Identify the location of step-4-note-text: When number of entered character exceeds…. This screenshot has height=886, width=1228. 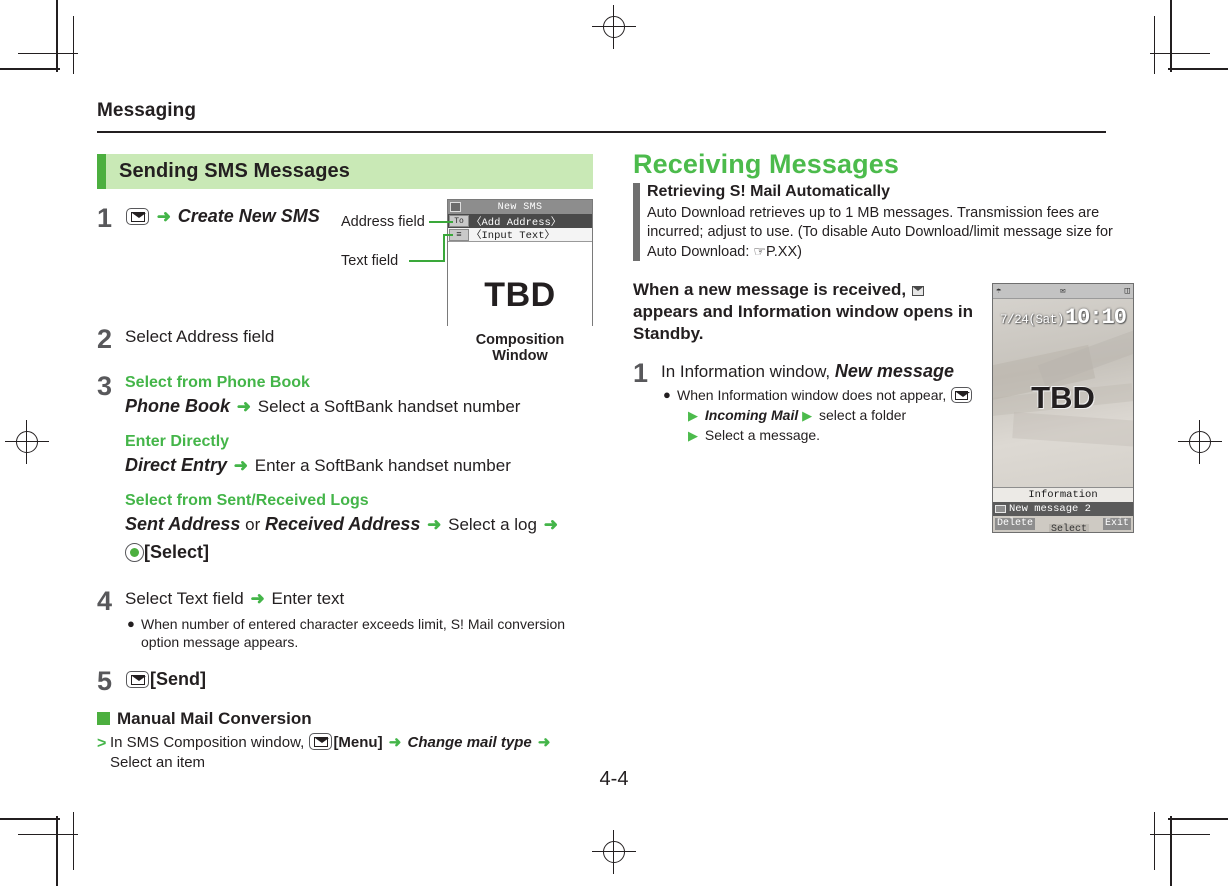
(353, 633).